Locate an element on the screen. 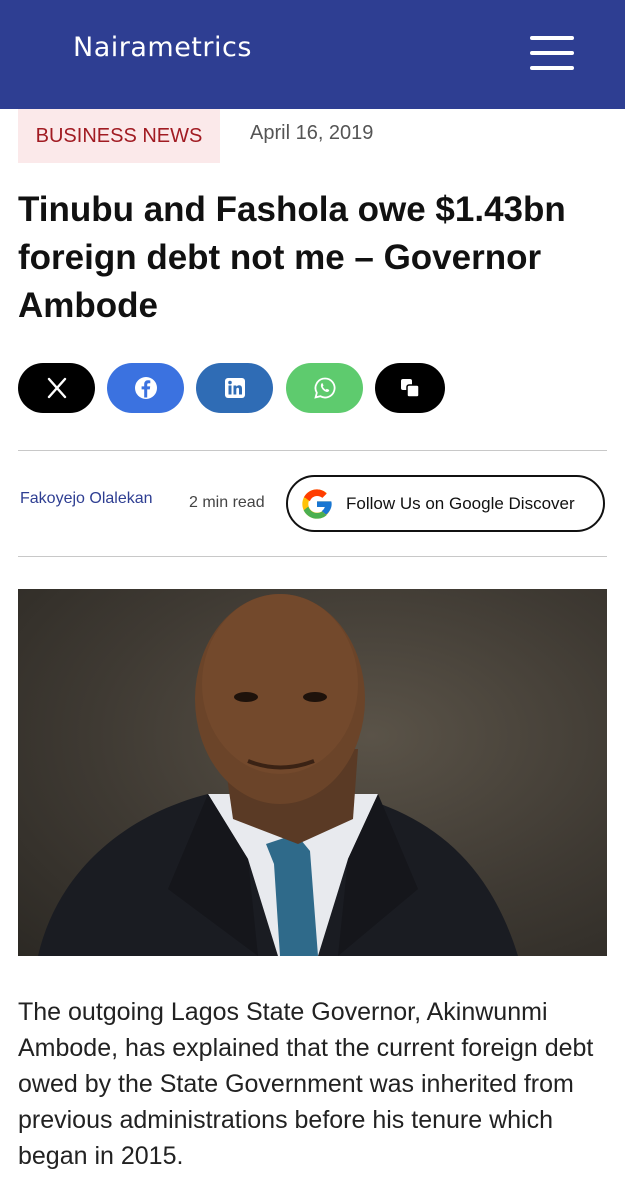  share-linkedin-button is located at coordinates (234, 388).